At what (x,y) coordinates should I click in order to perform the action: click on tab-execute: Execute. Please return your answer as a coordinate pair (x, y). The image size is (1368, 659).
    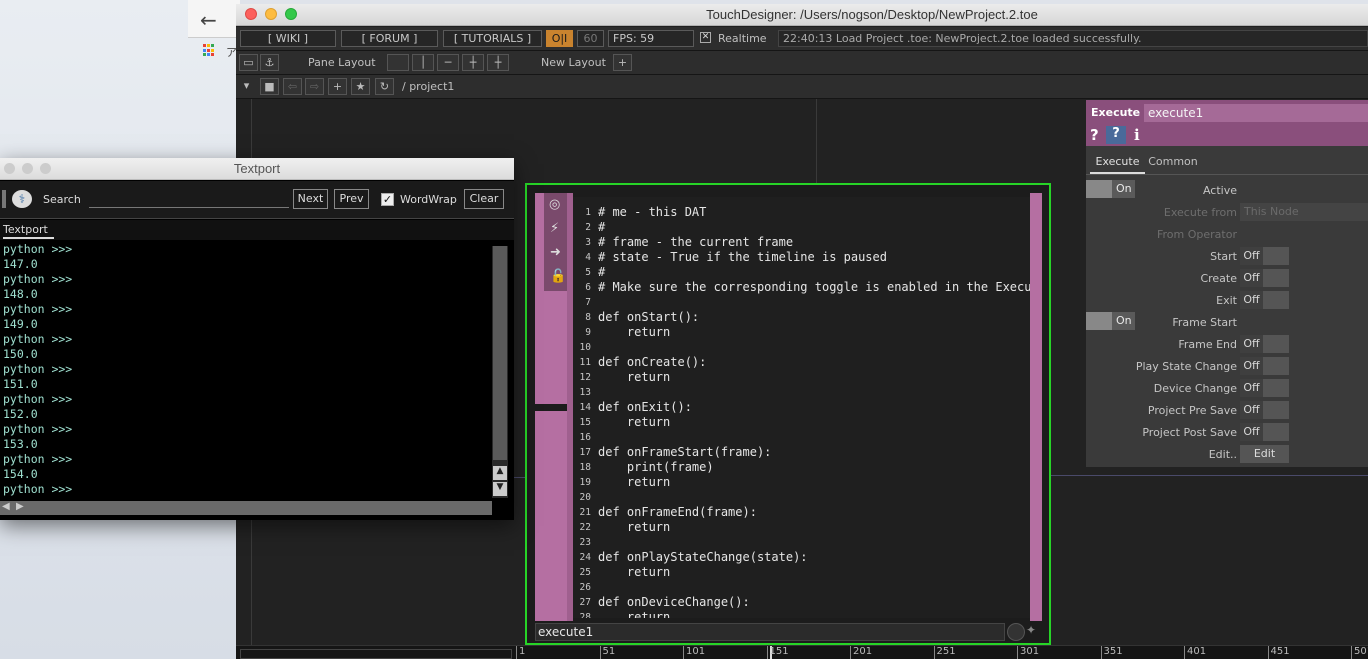
    Looking at the image, I should click on (1117, 163).